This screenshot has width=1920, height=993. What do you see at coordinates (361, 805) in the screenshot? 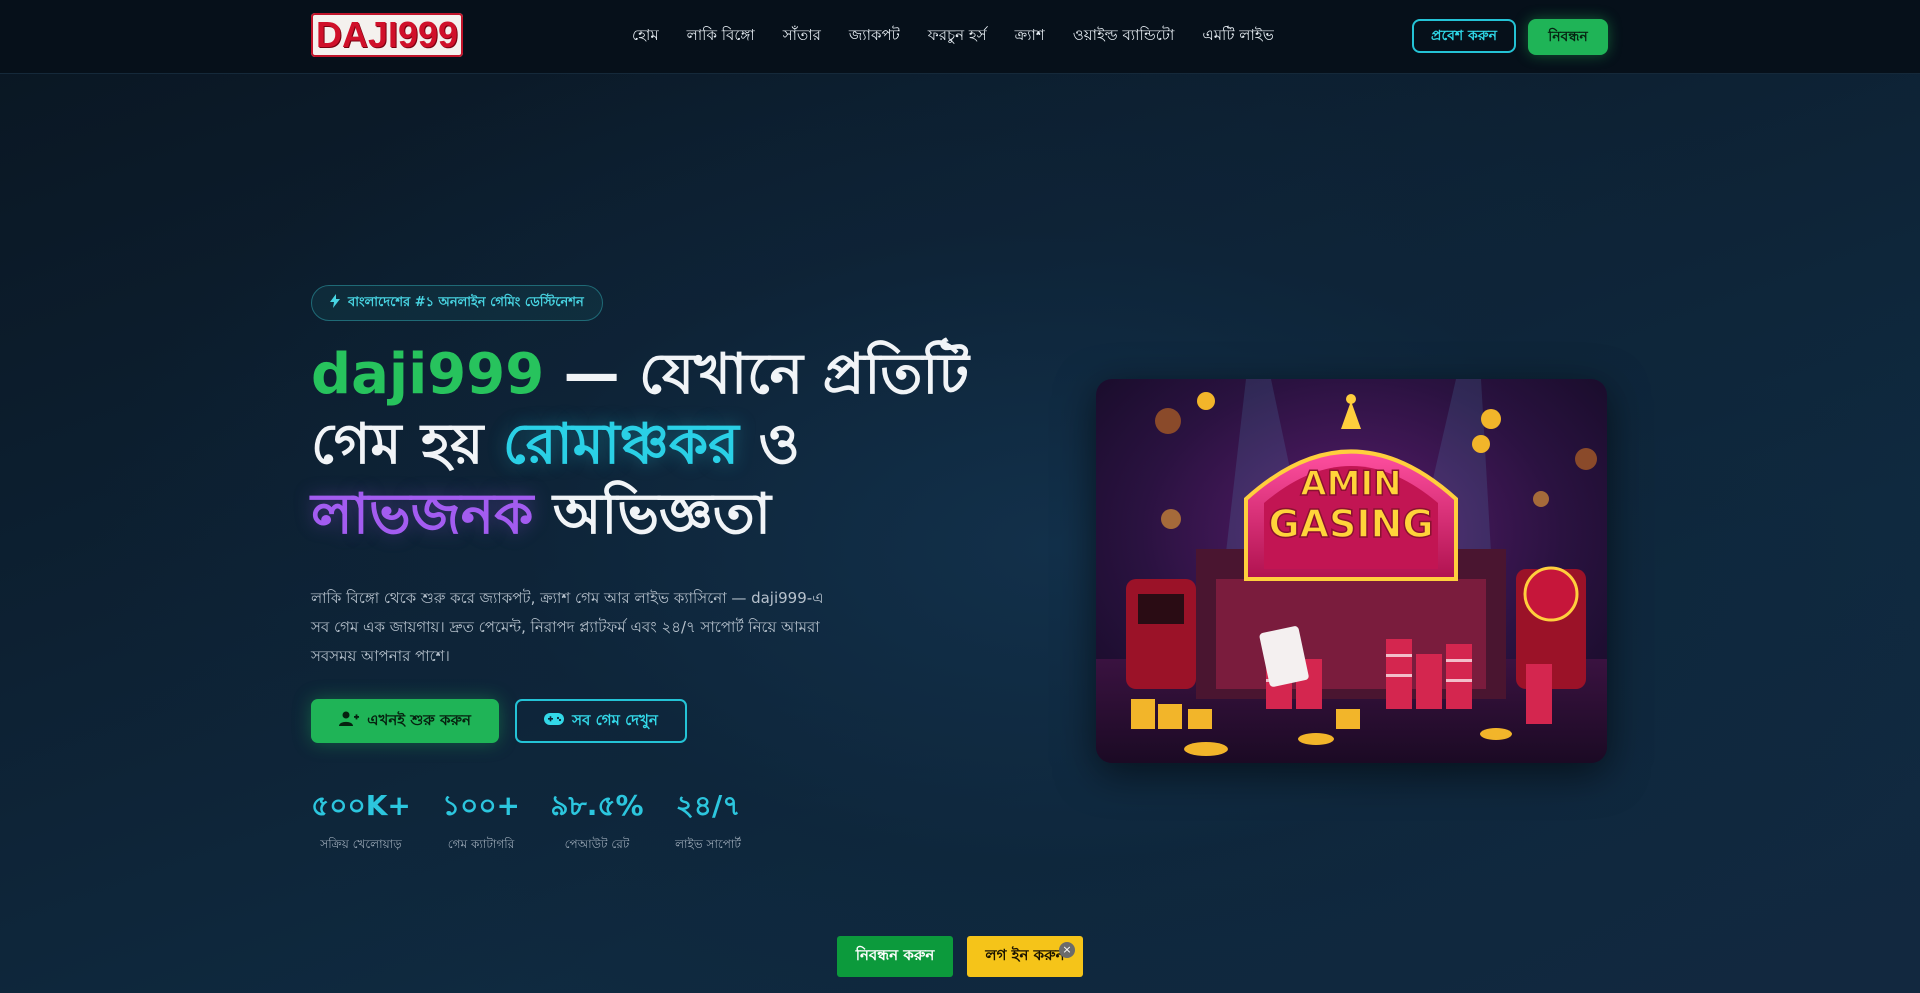
I see `stat-value: ৫০০K+` at bounding box center [361, 805].